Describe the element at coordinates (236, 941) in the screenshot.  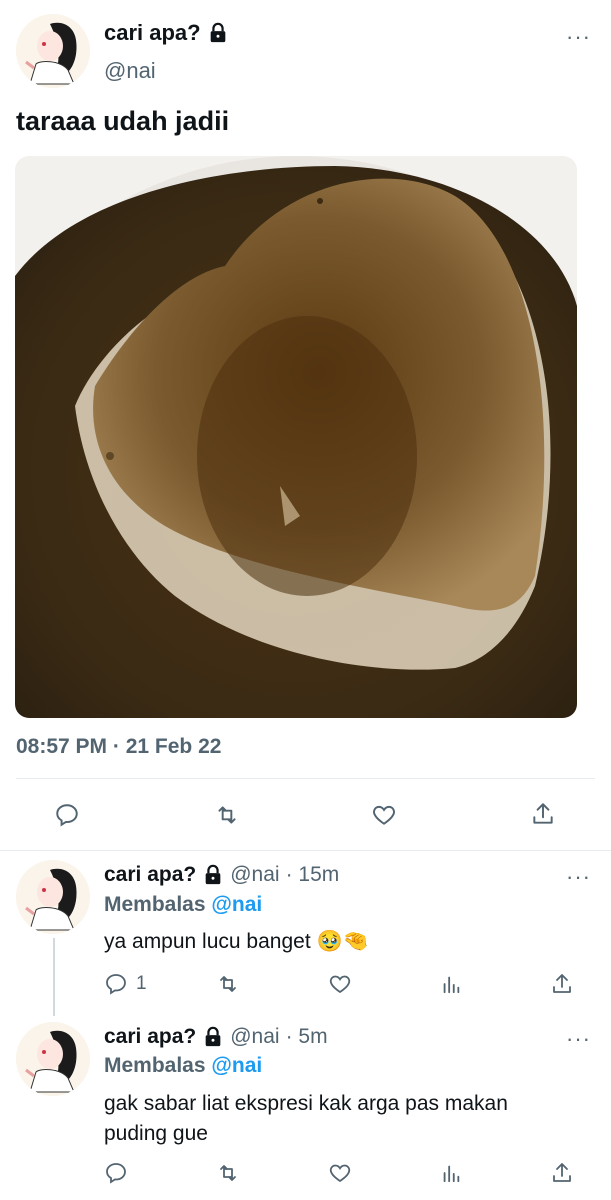
I see `reply-text: ya ampun lucu banget 🥹🤏` at that location.